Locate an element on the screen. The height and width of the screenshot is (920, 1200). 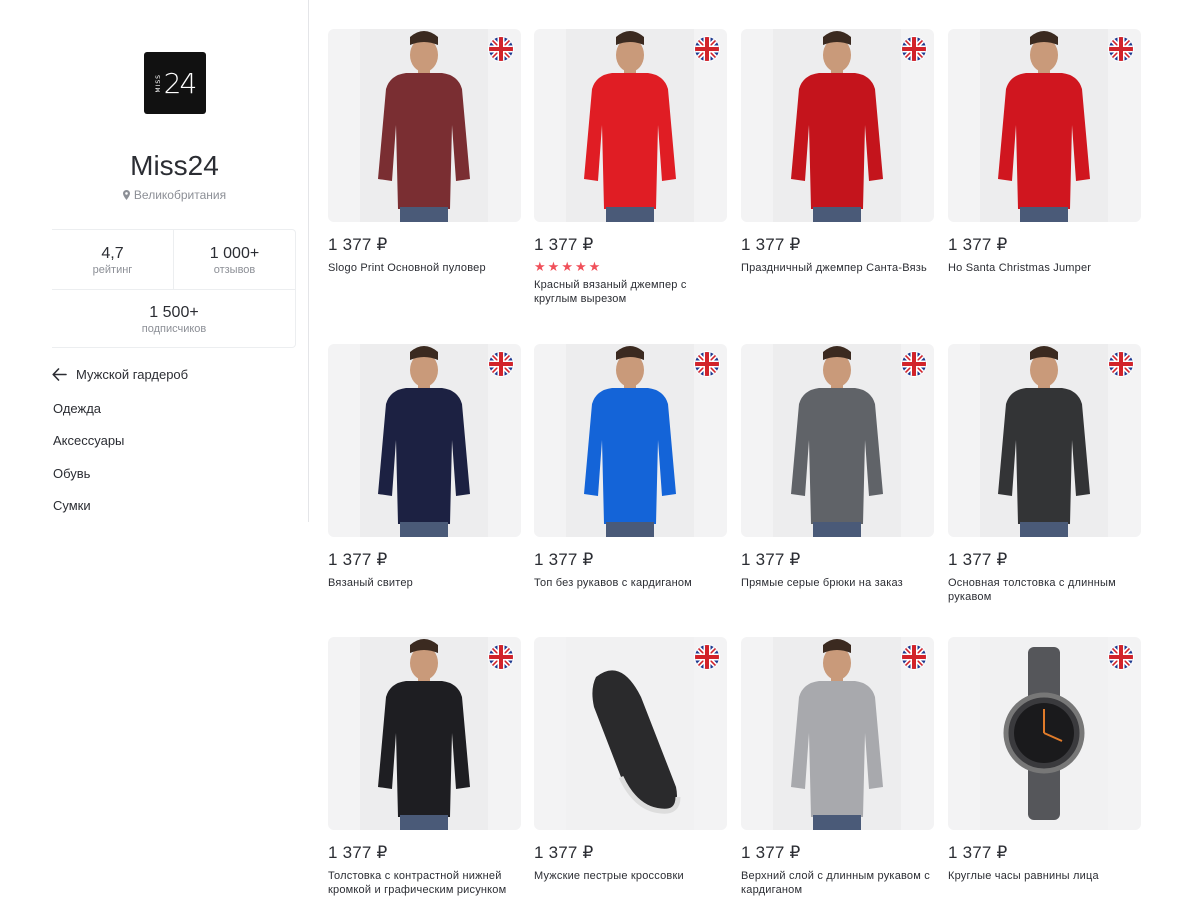
product-card: 1 377 ₽ Прямые серые брюки на заказ is located at coordinates (837, 467).